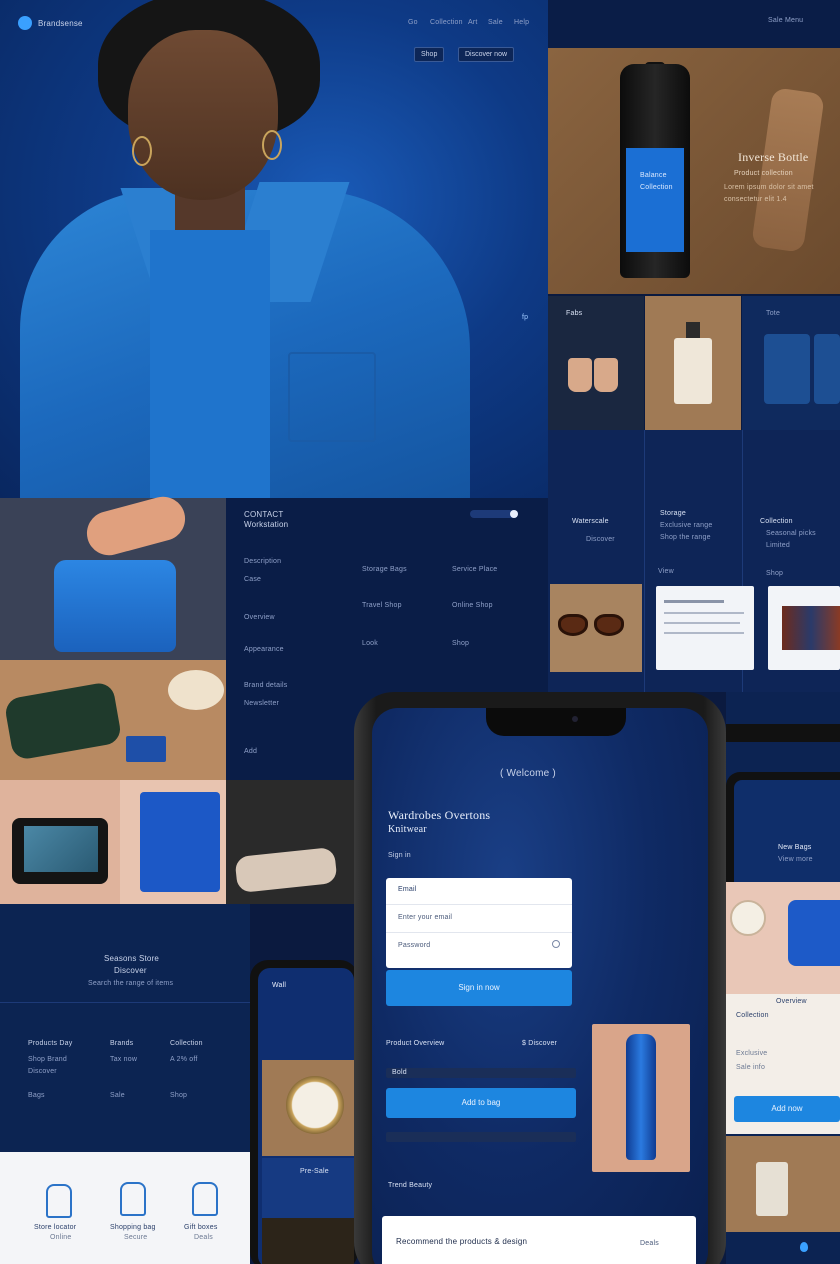 Image resolution: width=840 pixels, height=1264 pixels. What do you see at coordinates (136, 1237) in the screenshot?
I see `feature-sub-2: Secure` at bounding box center [136, 1237].